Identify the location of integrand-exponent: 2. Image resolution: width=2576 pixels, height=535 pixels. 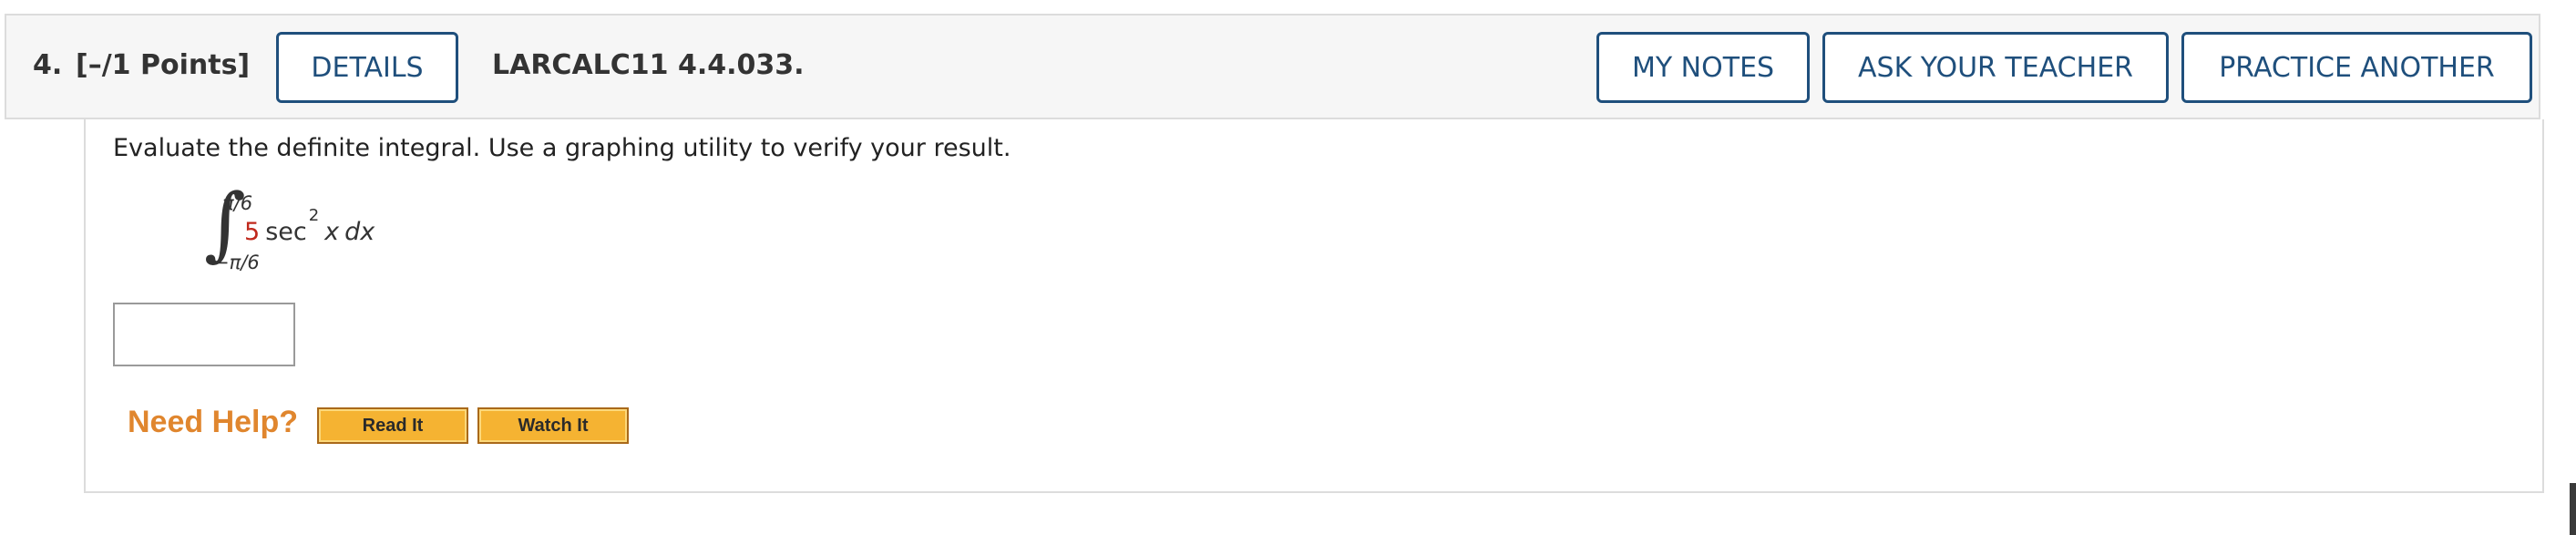
(314, 215).